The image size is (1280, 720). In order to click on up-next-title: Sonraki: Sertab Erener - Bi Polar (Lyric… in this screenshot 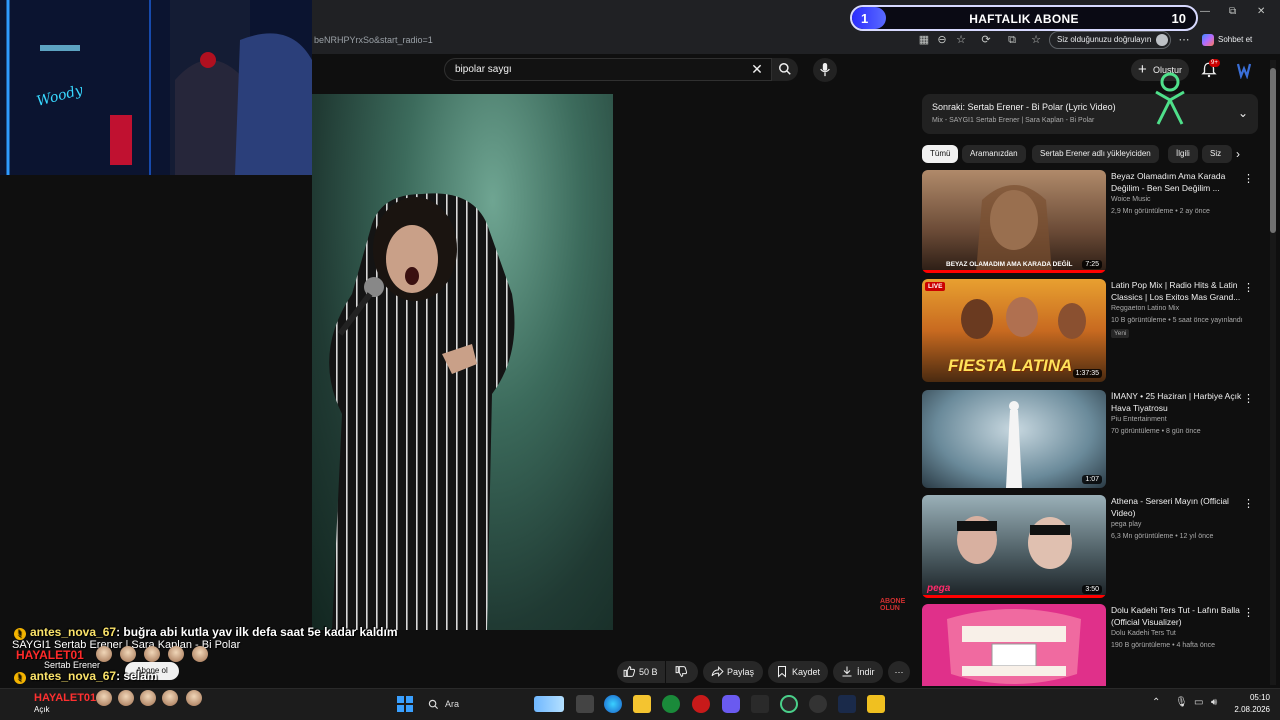, I will do `click(1024, 107)`.